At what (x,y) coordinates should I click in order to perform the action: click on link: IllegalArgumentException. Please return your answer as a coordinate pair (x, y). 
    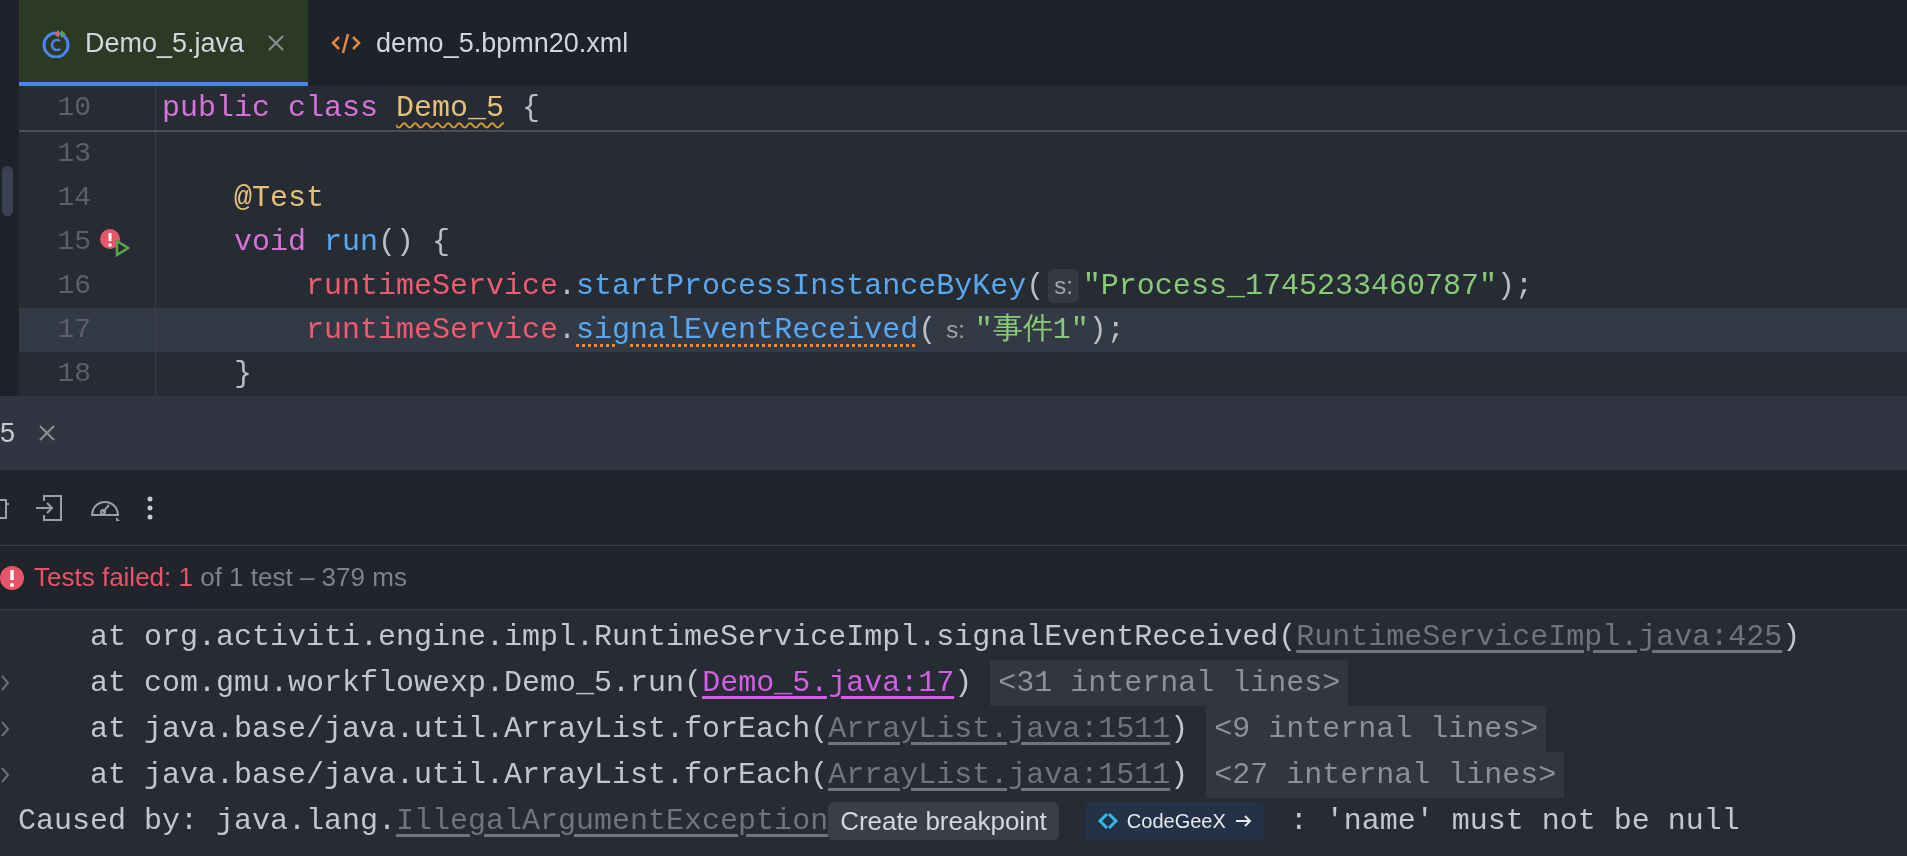
    Looking at the image, I should click on (612, 821).